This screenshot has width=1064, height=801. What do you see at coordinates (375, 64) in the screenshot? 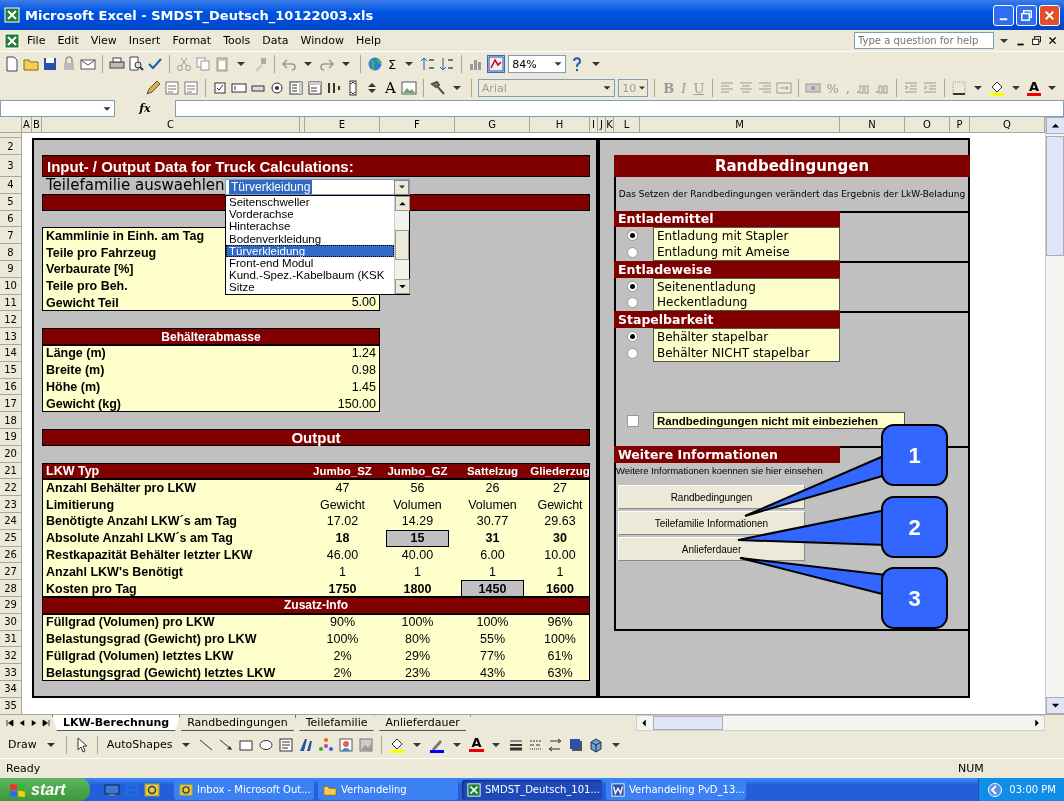
I see `hyperlink-icon` at bounding box center [375, 64].